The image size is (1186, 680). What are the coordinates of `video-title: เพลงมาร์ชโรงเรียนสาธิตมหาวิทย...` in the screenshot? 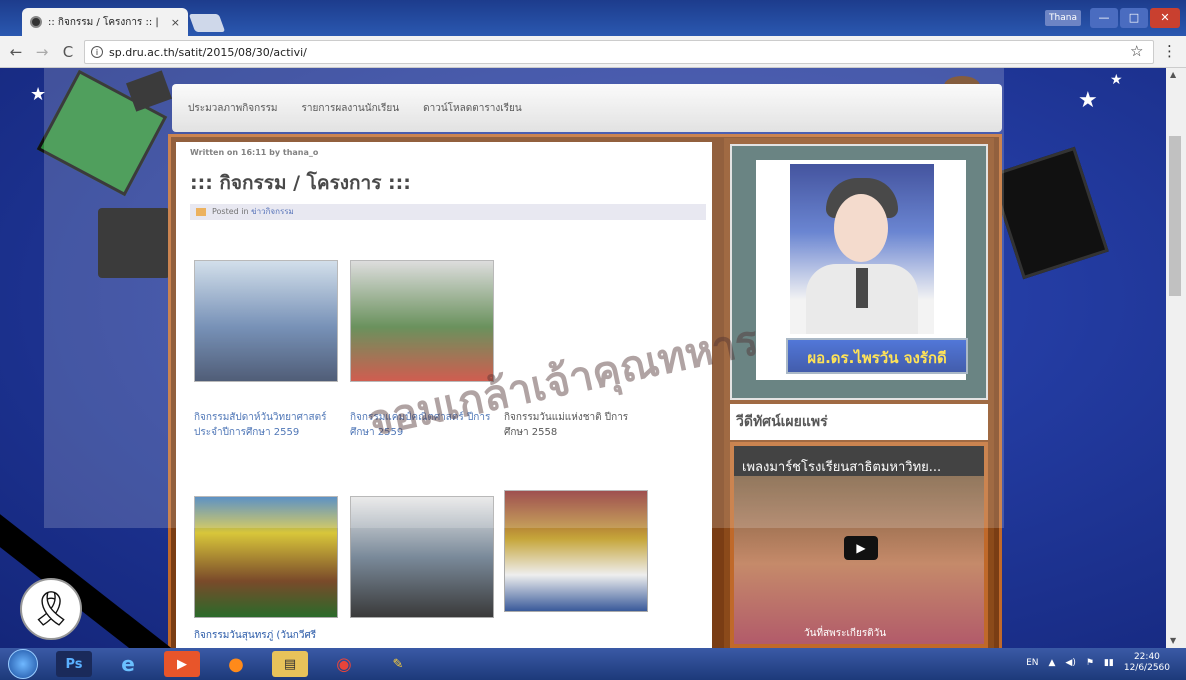 It's located at (841, 466).